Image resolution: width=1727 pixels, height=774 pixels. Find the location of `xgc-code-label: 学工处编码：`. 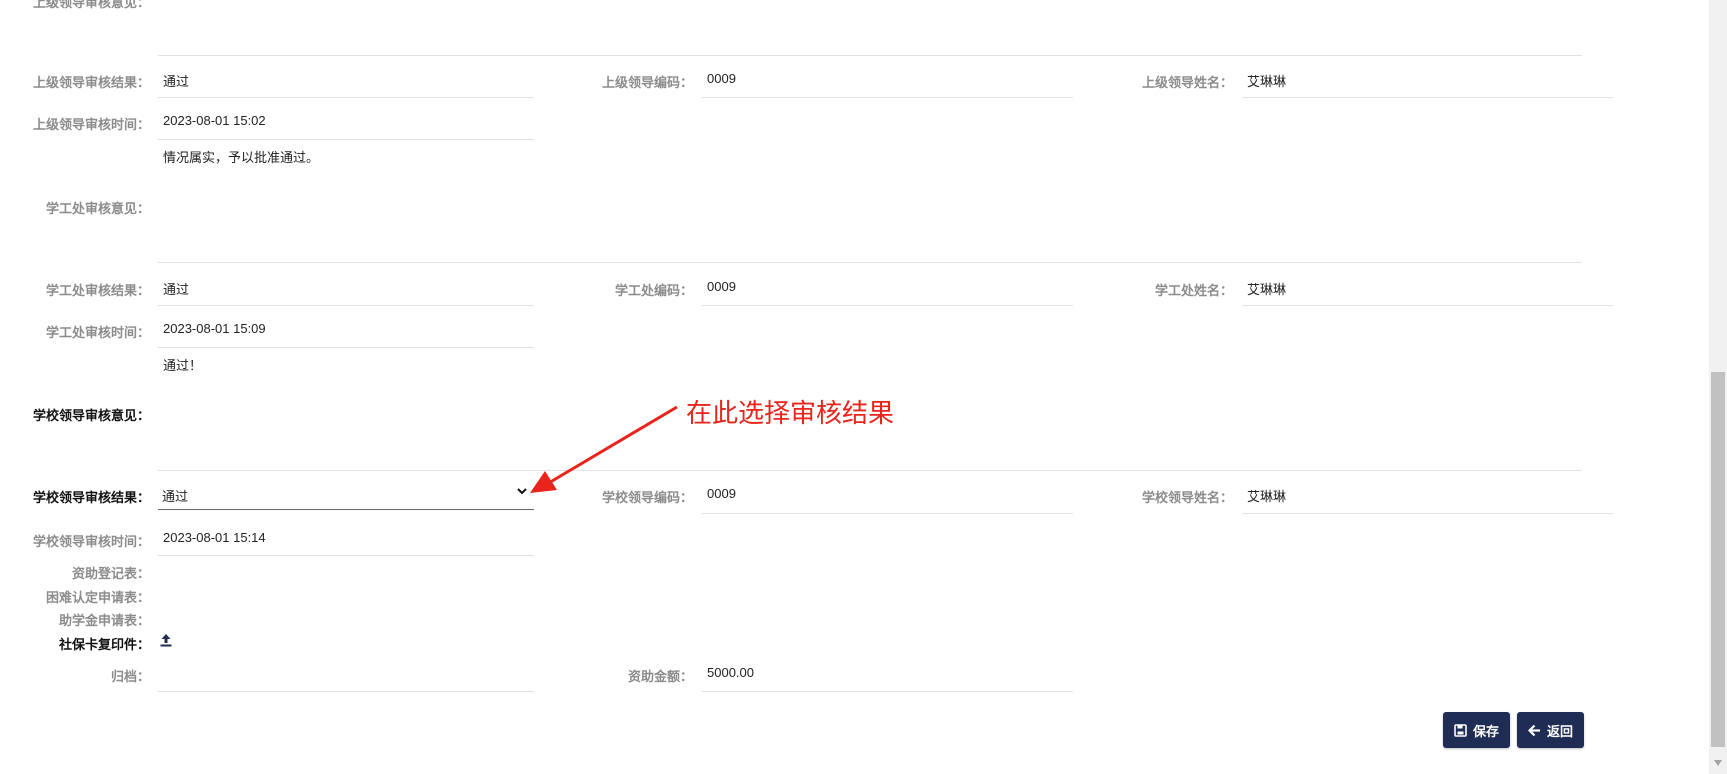

xgc-code-label: 学工处编码： is located at coordinates (653, 290).